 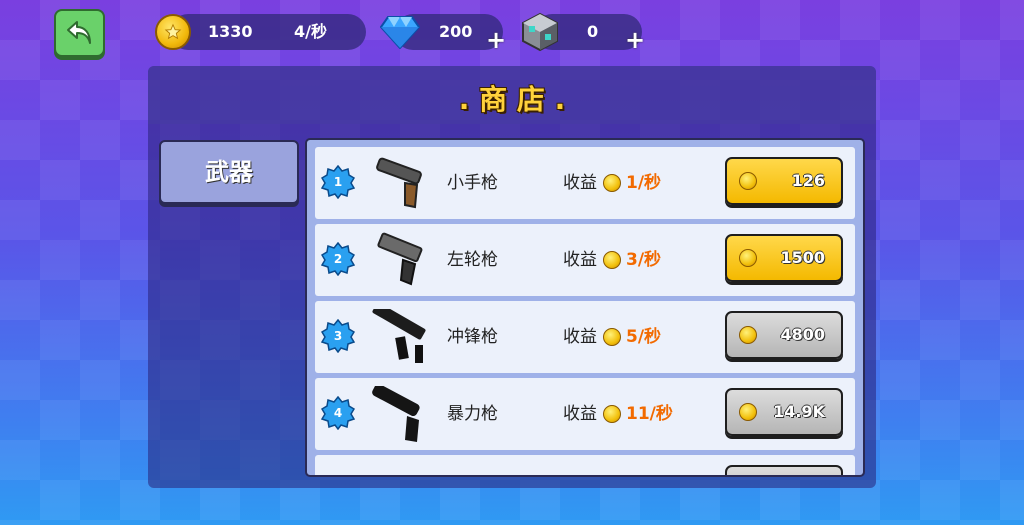 I want to click on diamond-amount: 200, so click(x=456, y=31).